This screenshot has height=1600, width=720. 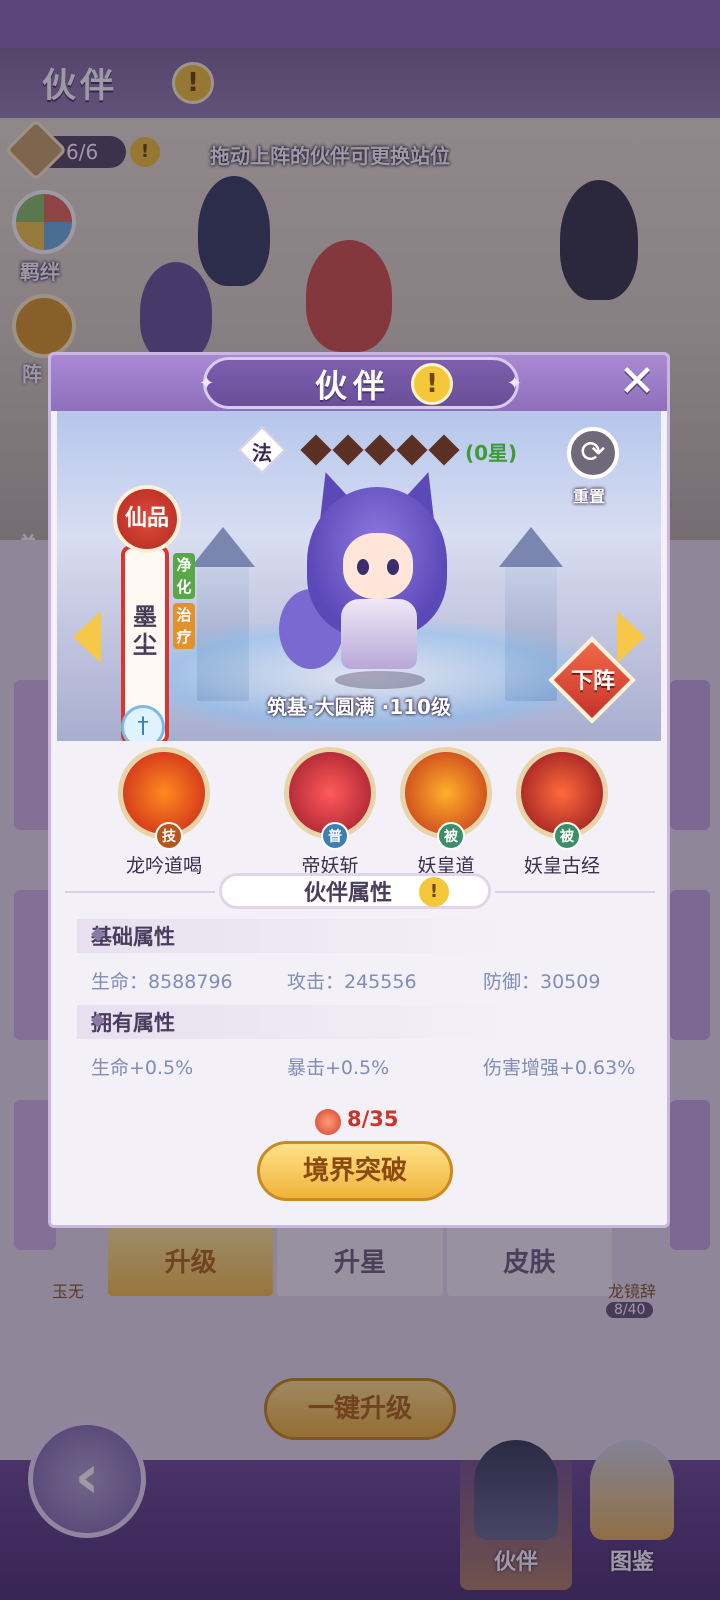 What do you see at coordinates (164, 798) in the screenshot?
I see `dragon-roar-icon: 技` at bounding box center [164, 798].